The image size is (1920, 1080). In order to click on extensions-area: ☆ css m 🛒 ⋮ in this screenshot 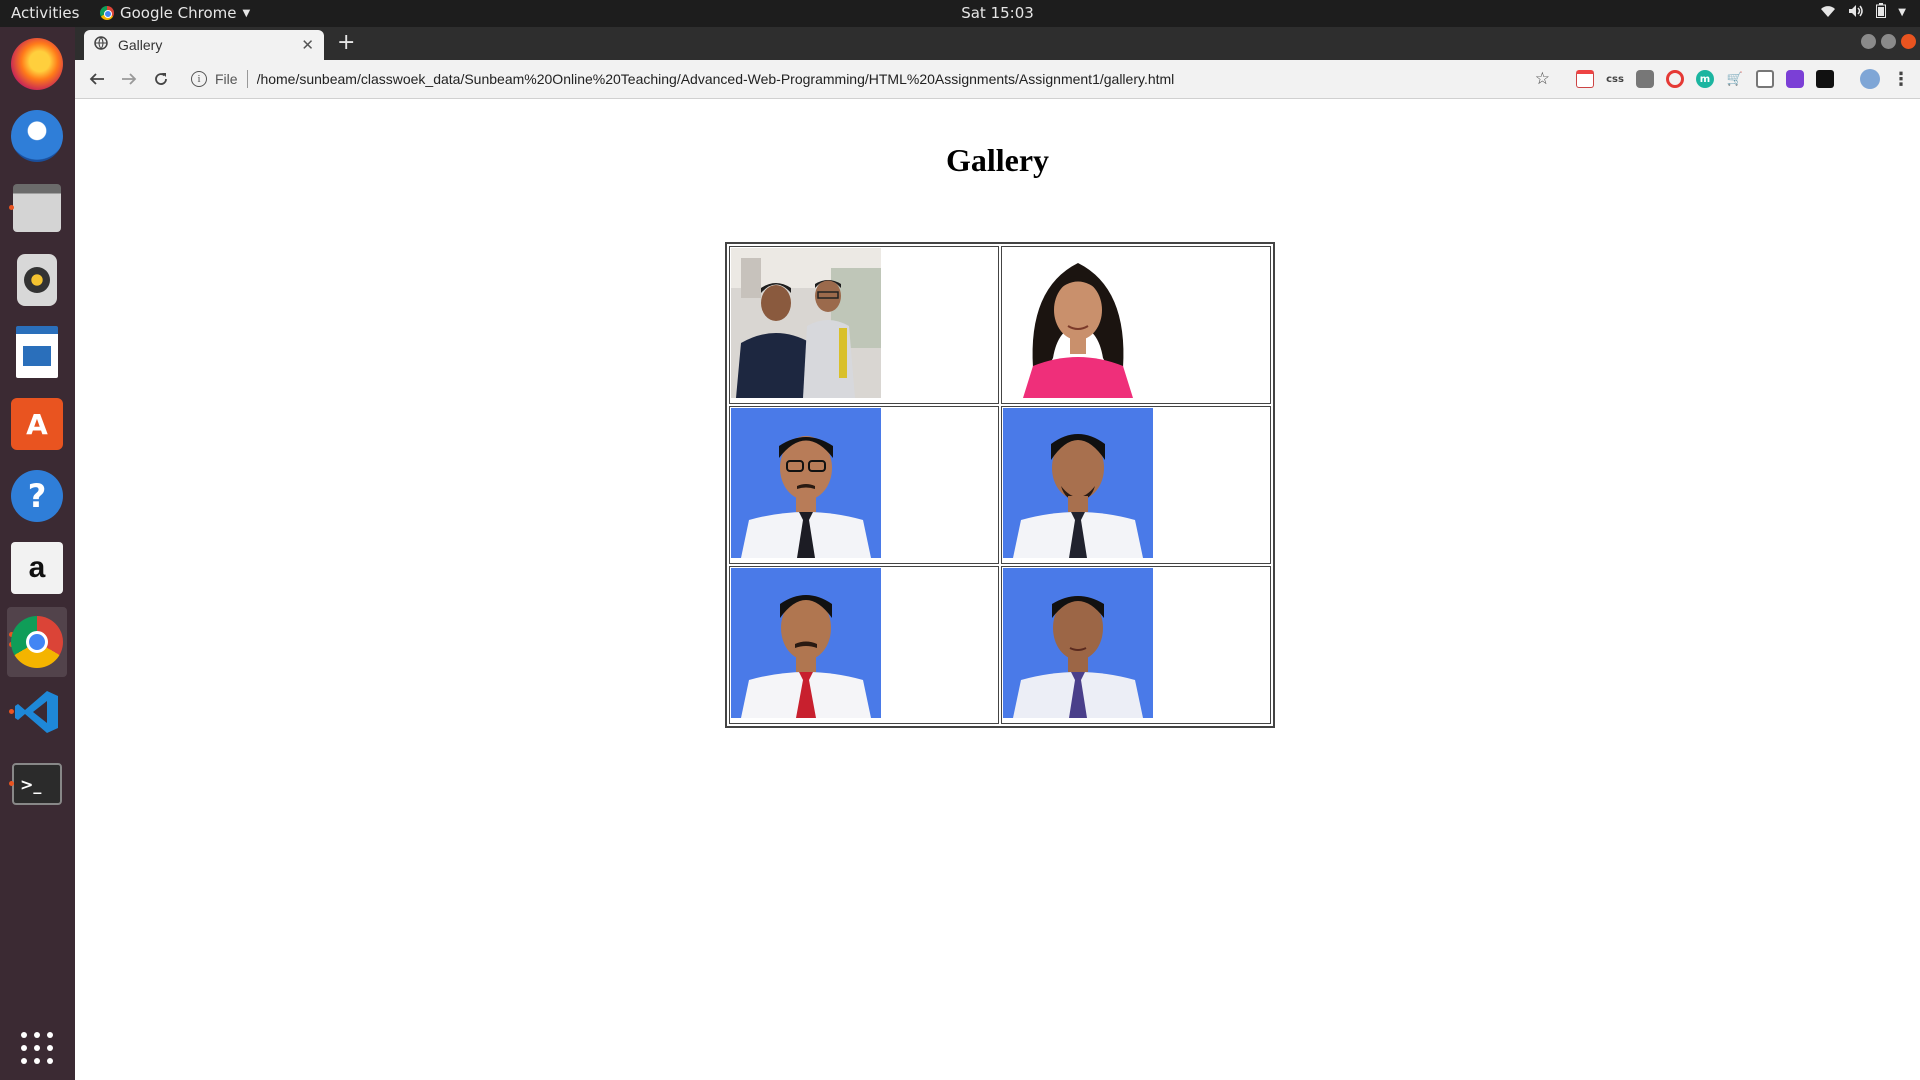, I will do `click(1727, 79)`.